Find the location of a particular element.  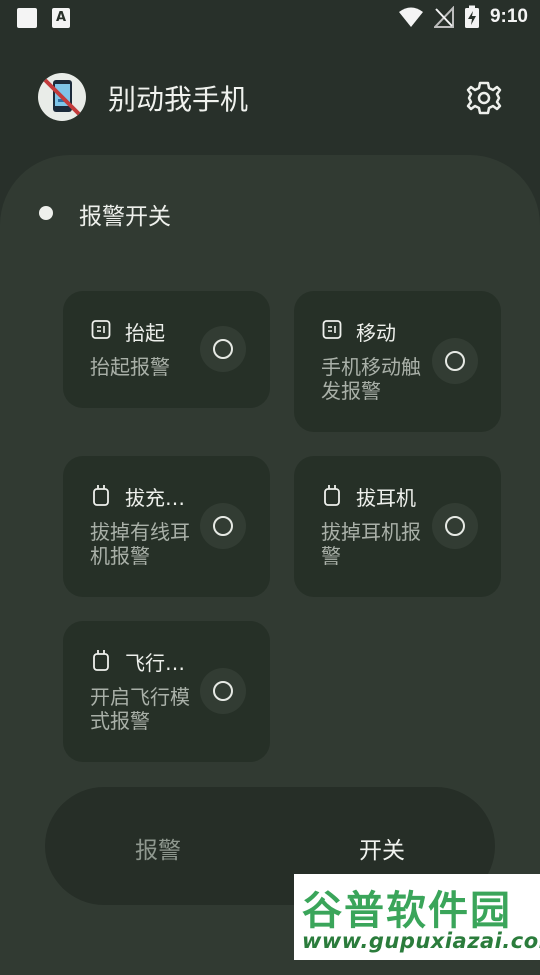

watermark: 谷普软件园 www.gupuxiazai.com is located at coordinates (417, 917).